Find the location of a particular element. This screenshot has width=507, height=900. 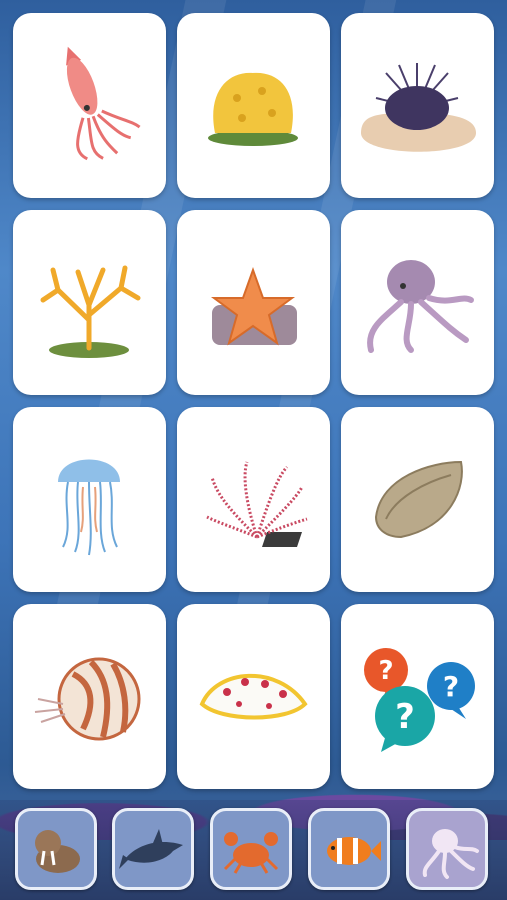

category-shark is located at coordinates (153, 849).